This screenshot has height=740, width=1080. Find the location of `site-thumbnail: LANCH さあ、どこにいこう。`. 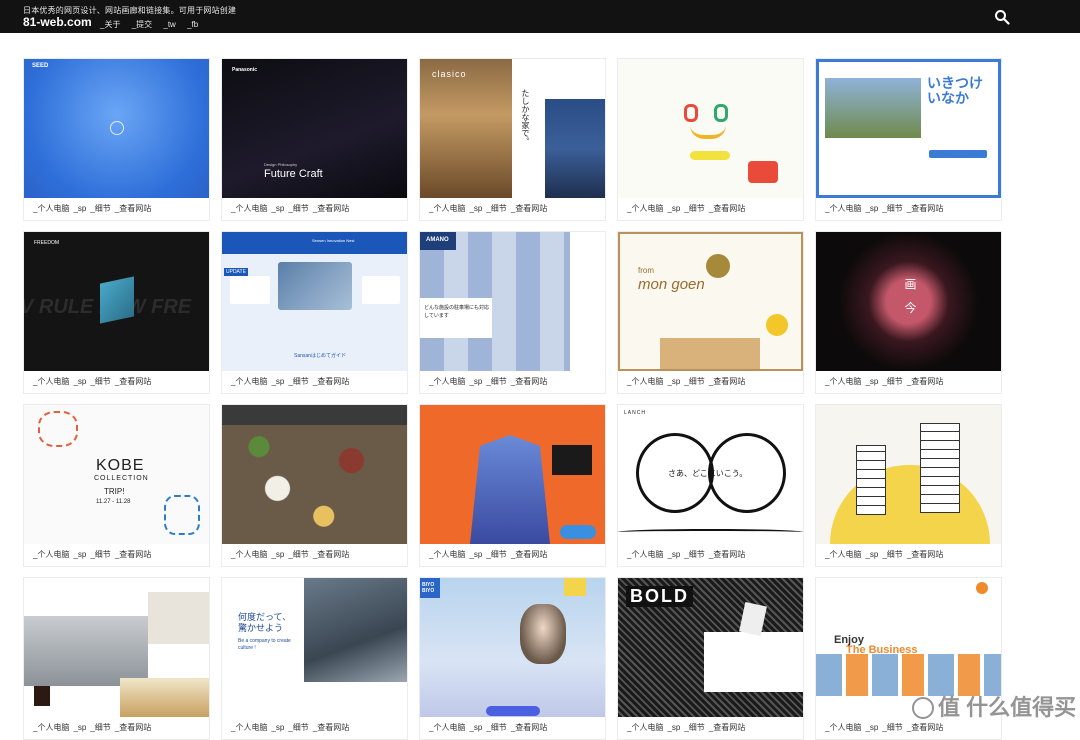

site-thumbnail: LANCH さあ、どこにいこう。 is located at coordinates (710, 474).